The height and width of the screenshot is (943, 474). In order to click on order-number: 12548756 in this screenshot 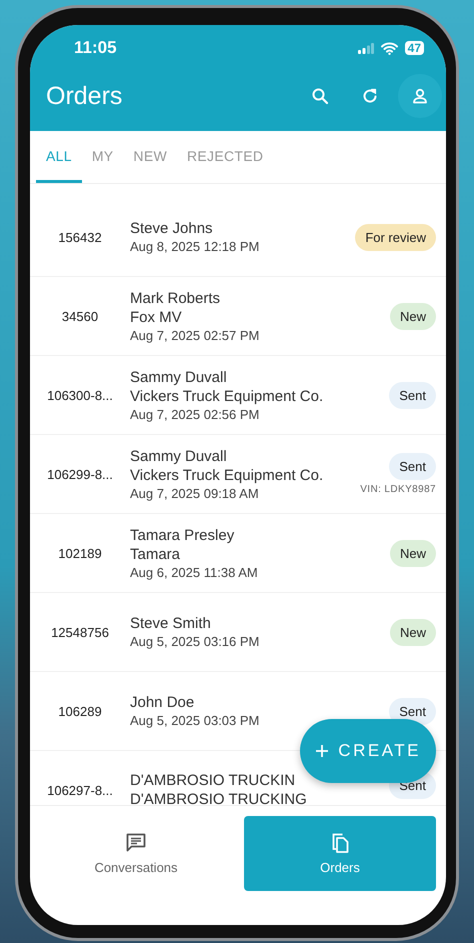, I will do `click(80, 632)`.